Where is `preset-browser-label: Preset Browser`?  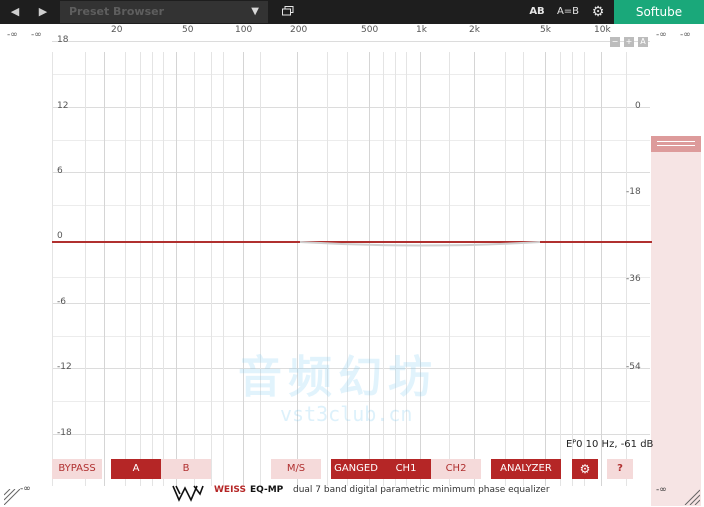
preset-browser-label: Preset Browser is located at coordinates (117, 11).